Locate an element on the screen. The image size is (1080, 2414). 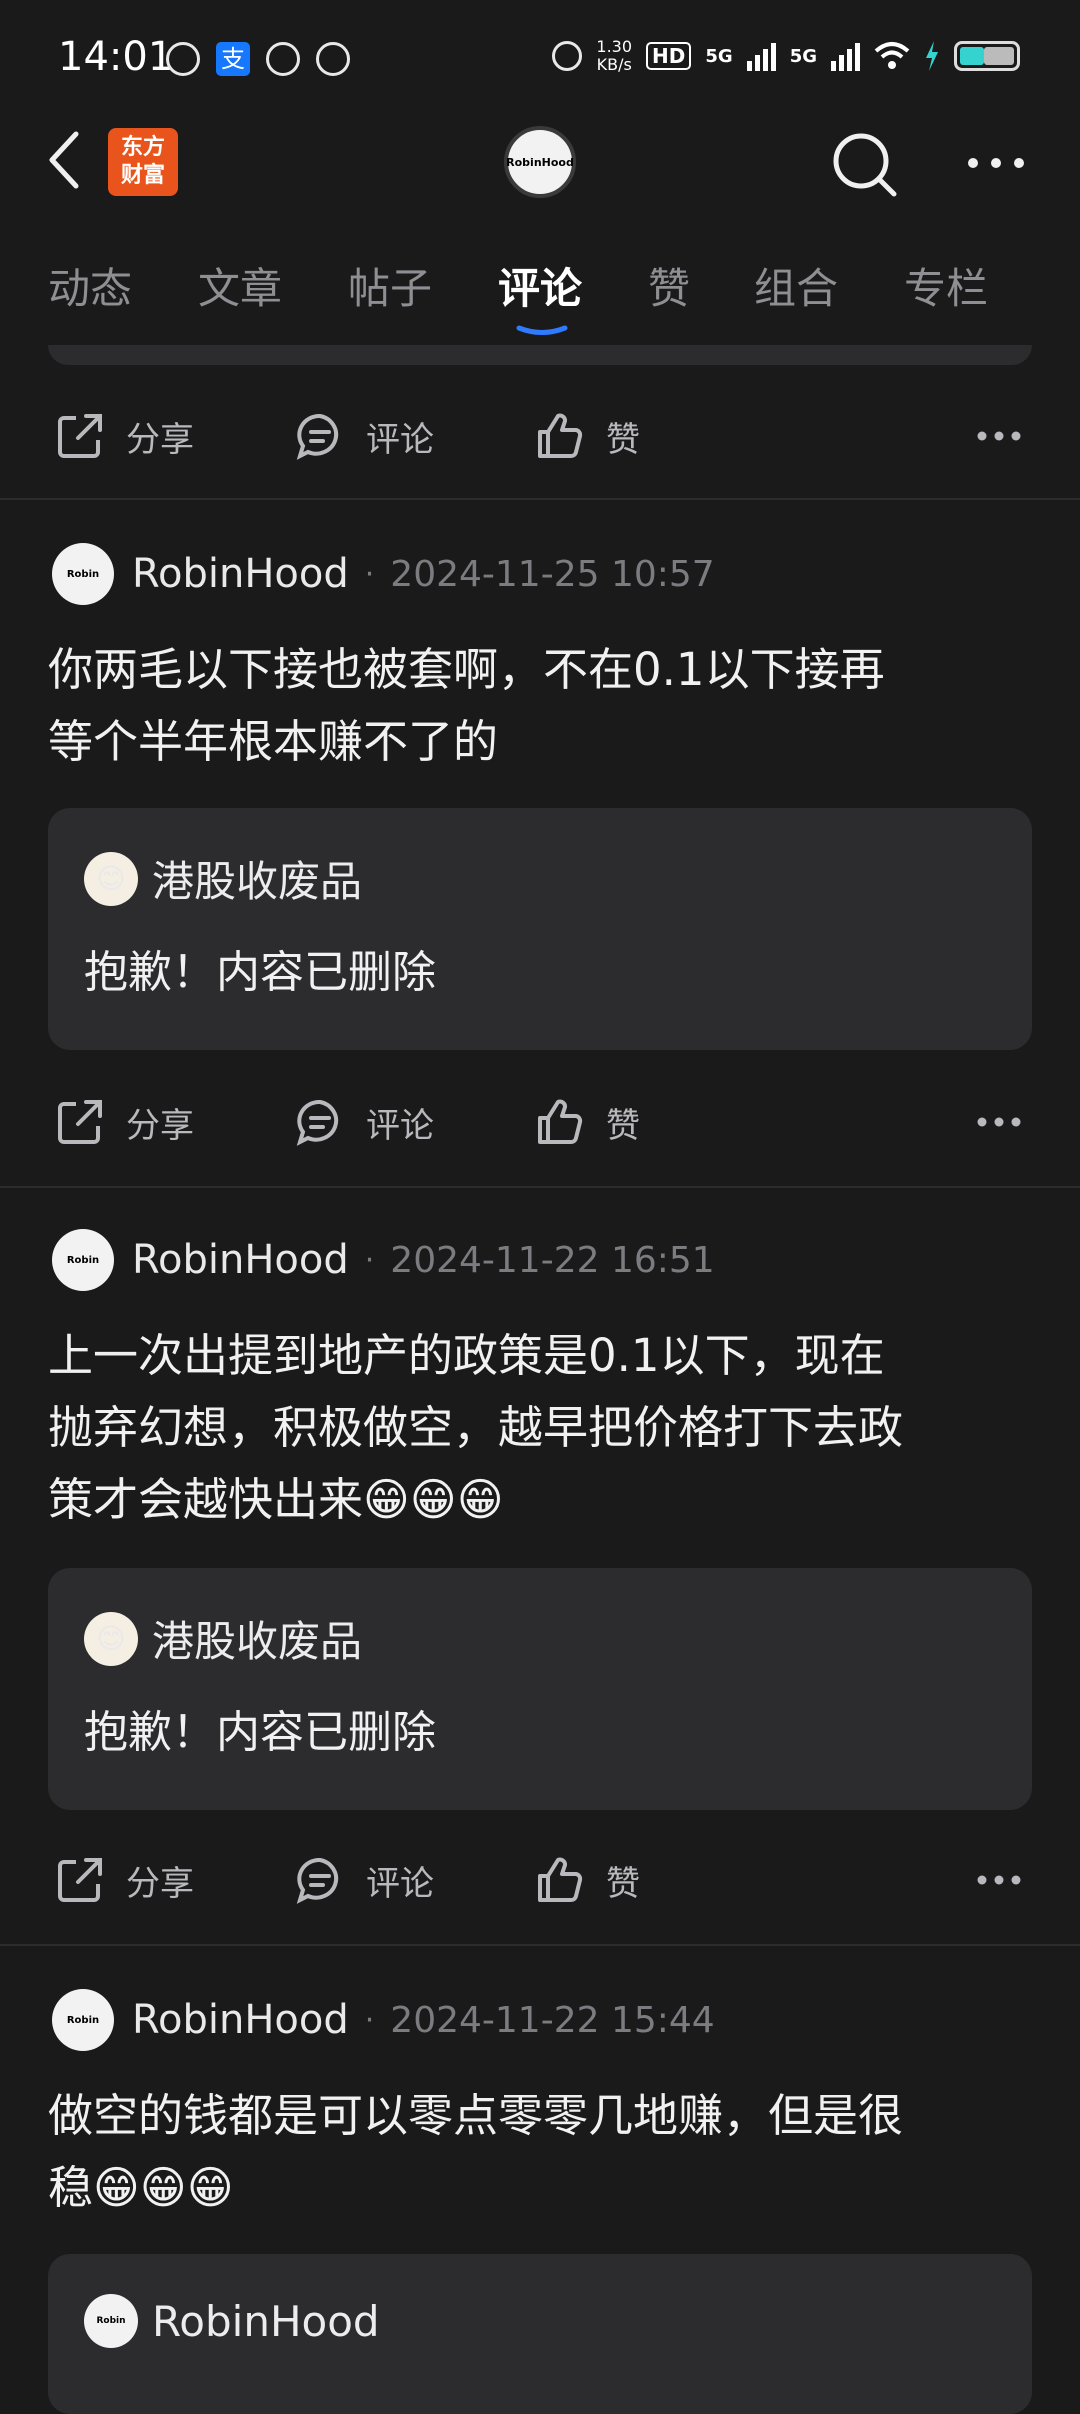
status-bar: 14:01 支 1.30 KB/s HD 5G 5G is located at coordinates (540, 59).